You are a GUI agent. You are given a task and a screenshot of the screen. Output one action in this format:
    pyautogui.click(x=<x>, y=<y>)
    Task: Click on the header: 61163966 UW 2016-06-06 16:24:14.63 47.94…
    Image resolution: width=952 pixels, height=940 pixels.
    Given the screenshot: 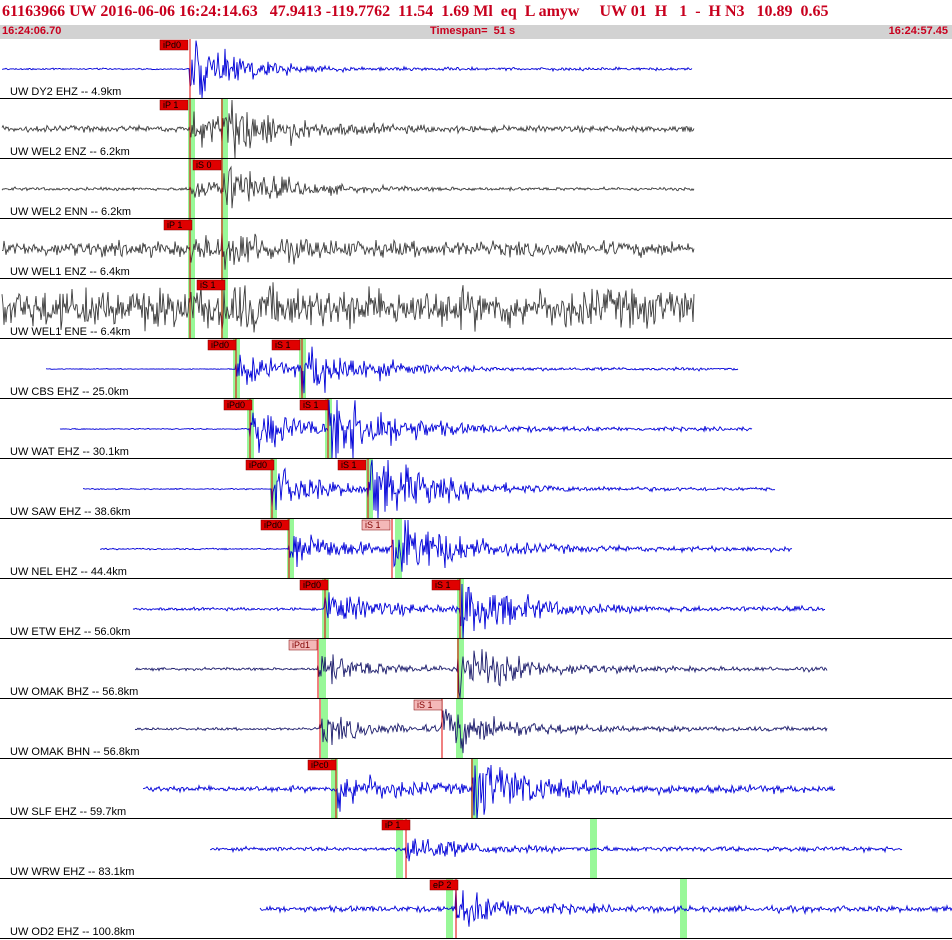 What is the action you would take?
    pyautogui.click(x=476, y=20)
    